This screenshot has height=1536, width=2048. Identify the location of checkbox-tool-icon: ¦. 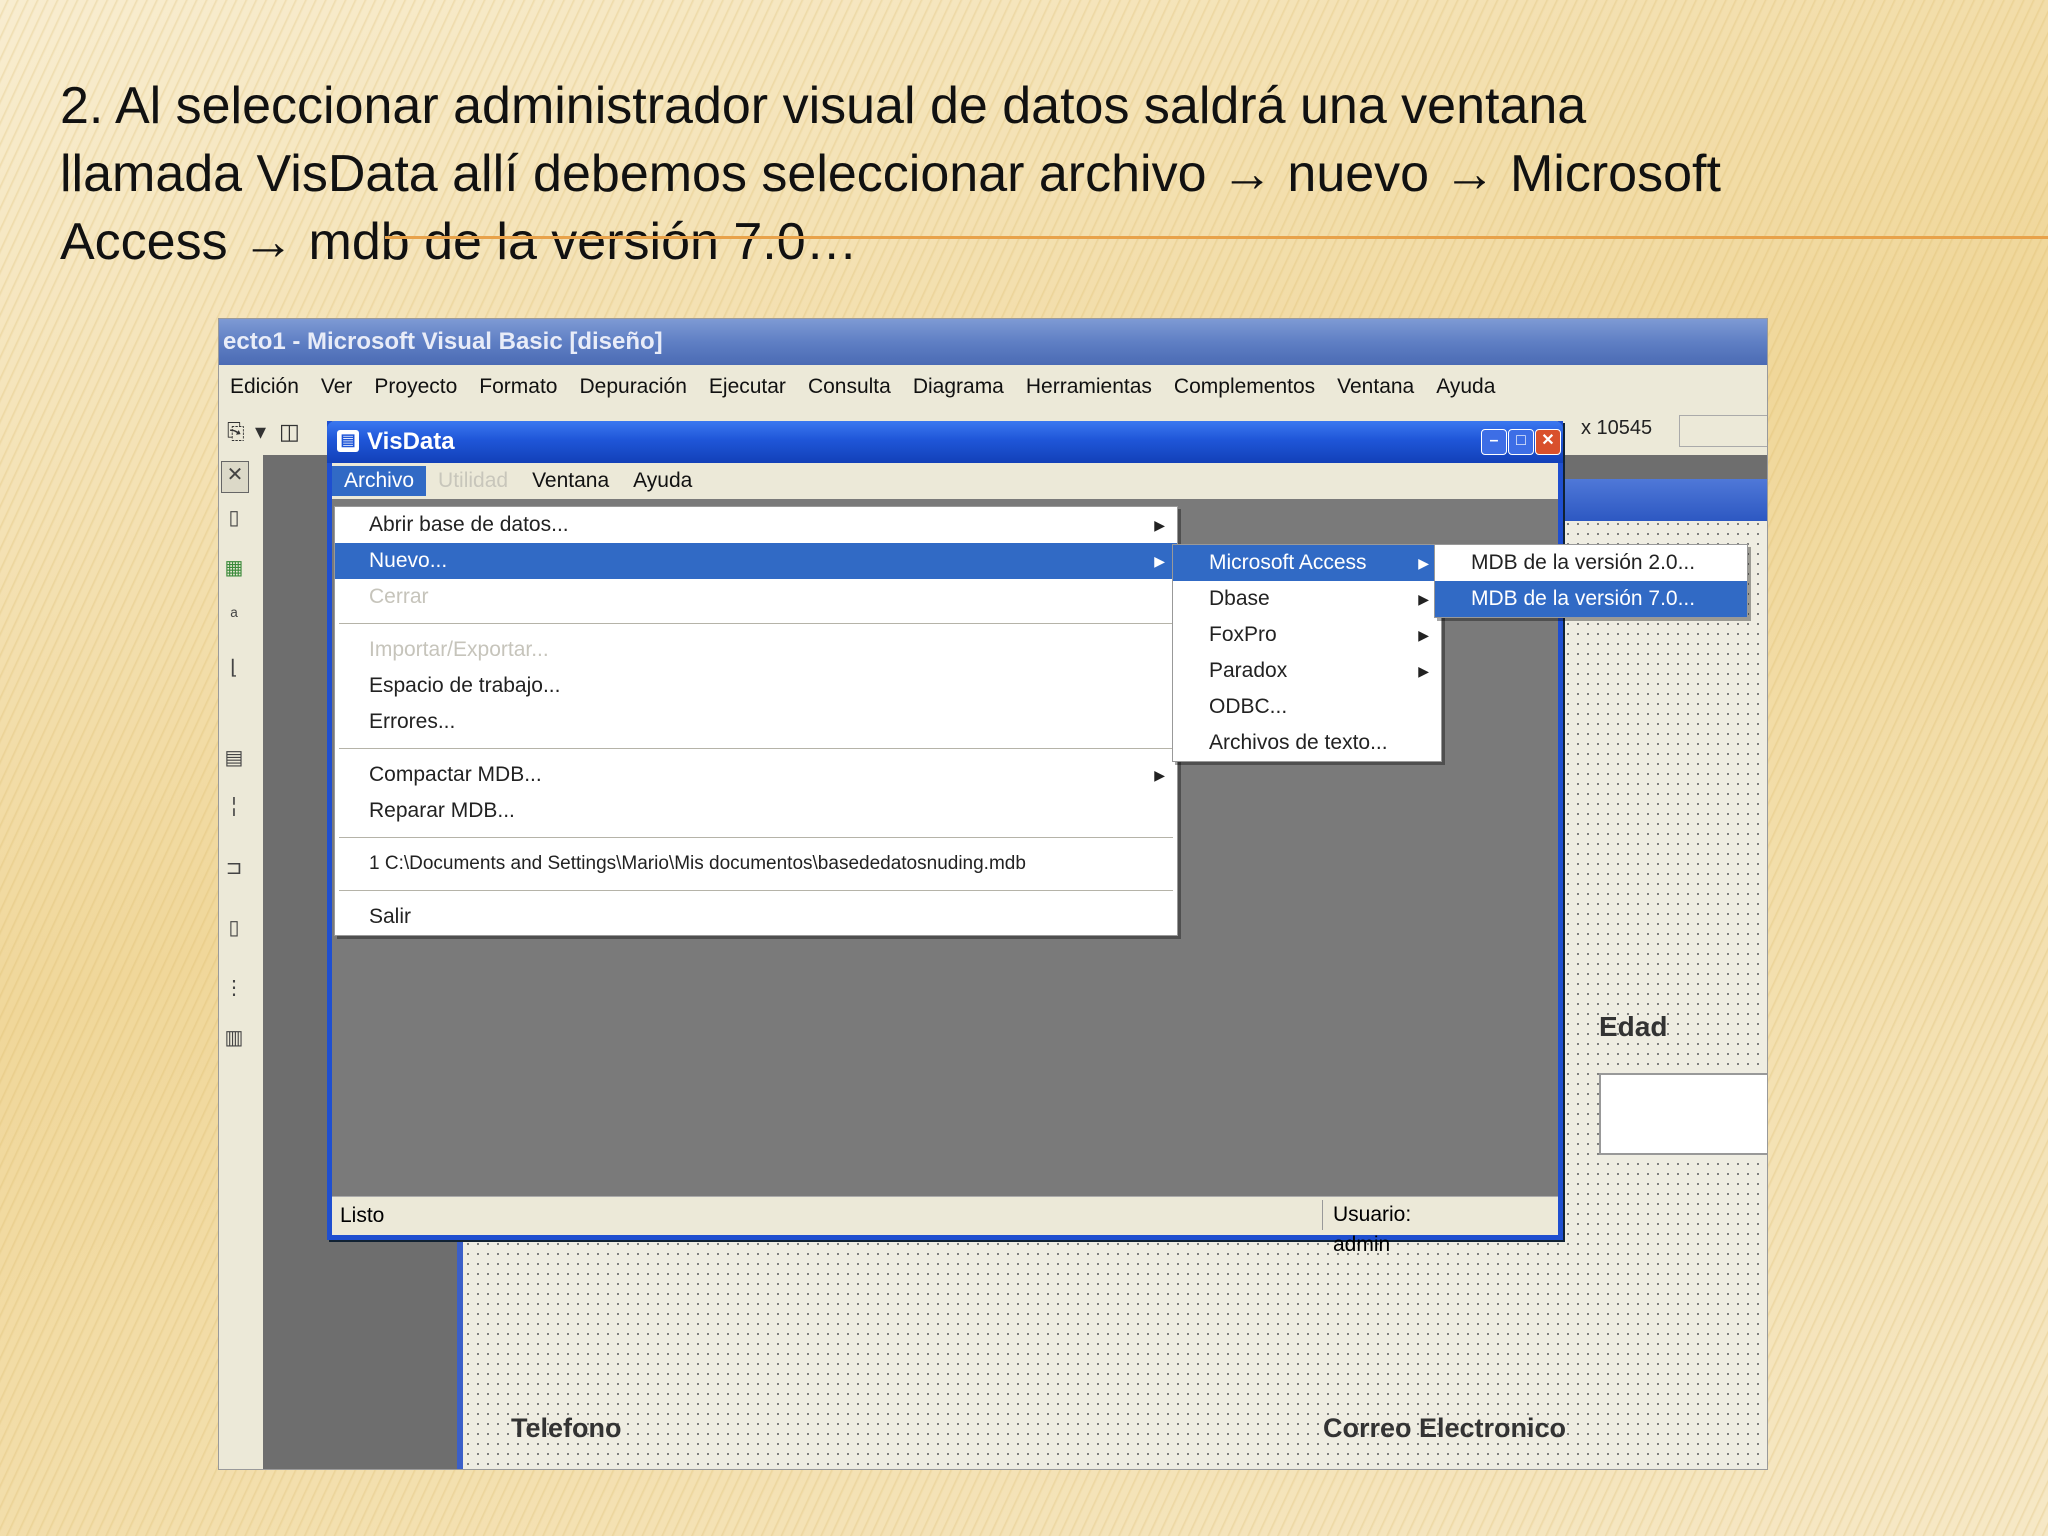
(234, 810).